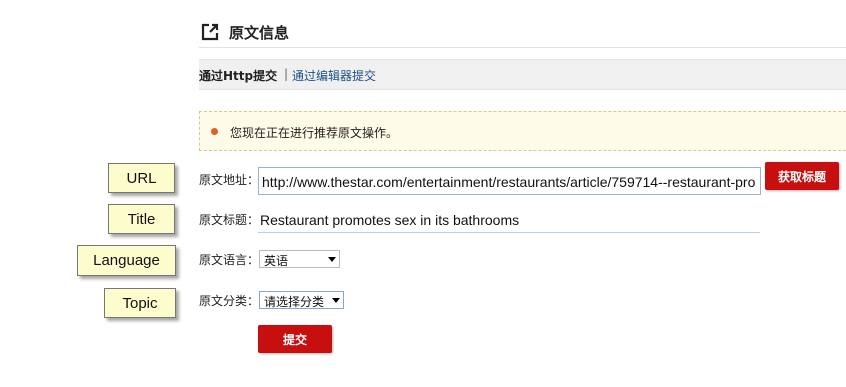 Image resolution: width=846 pixels, height=387 pixels. Describe the element at coordinates (334, 75) in the screenshot. I see `tab-editor-submit: 通过编辑器提交` at that location.